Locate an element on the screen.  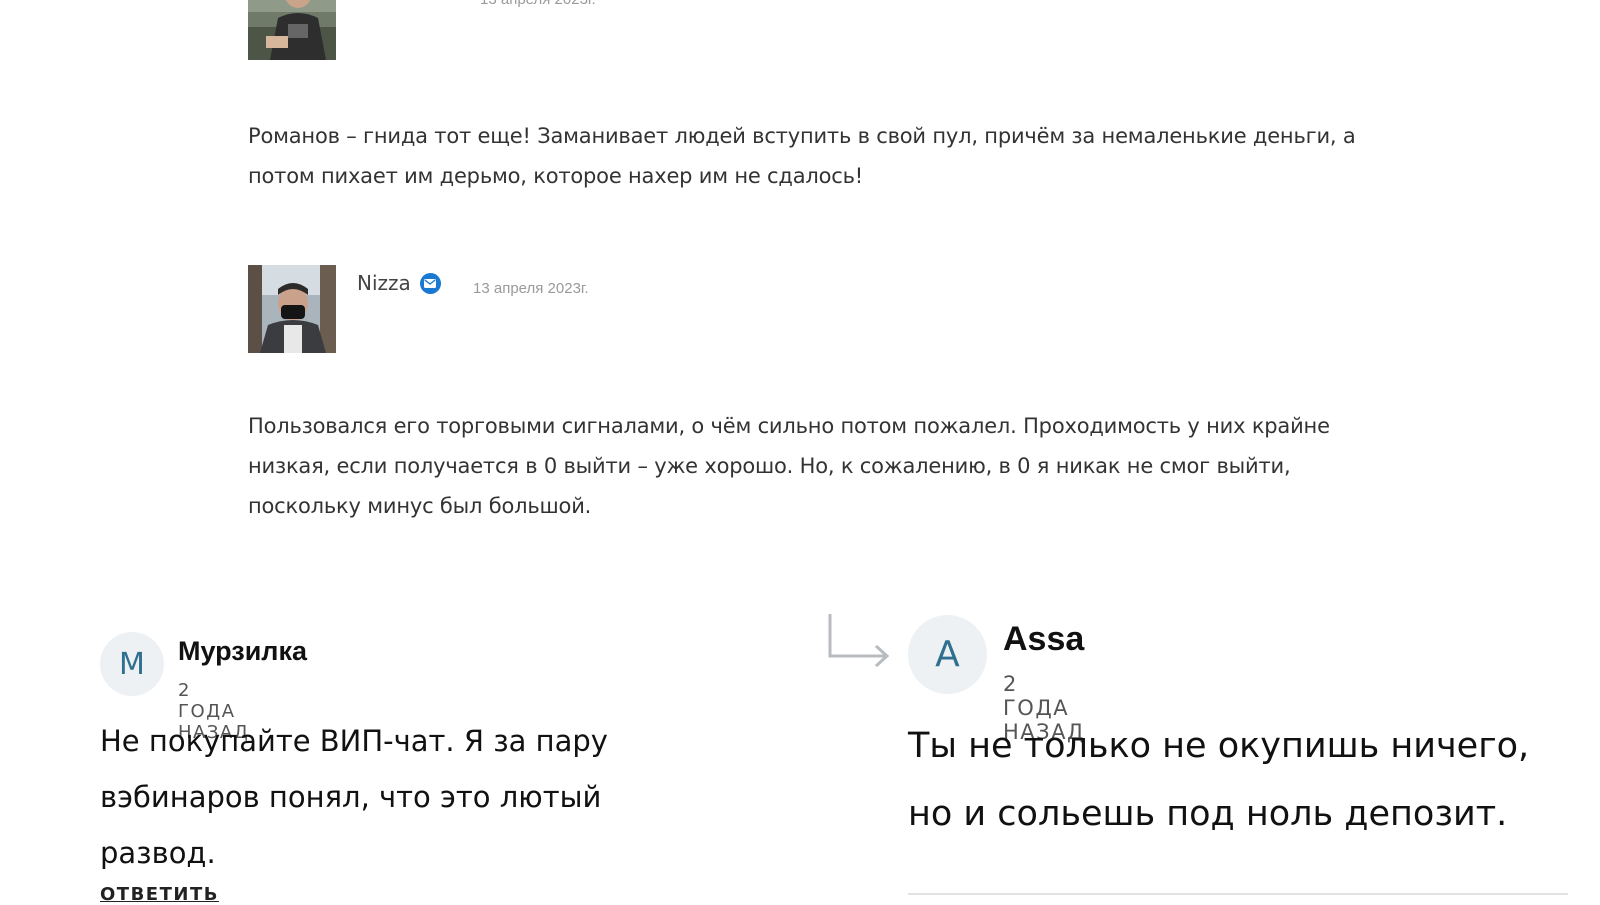
reply-arrow-icon is located at coordinates (859, 643).